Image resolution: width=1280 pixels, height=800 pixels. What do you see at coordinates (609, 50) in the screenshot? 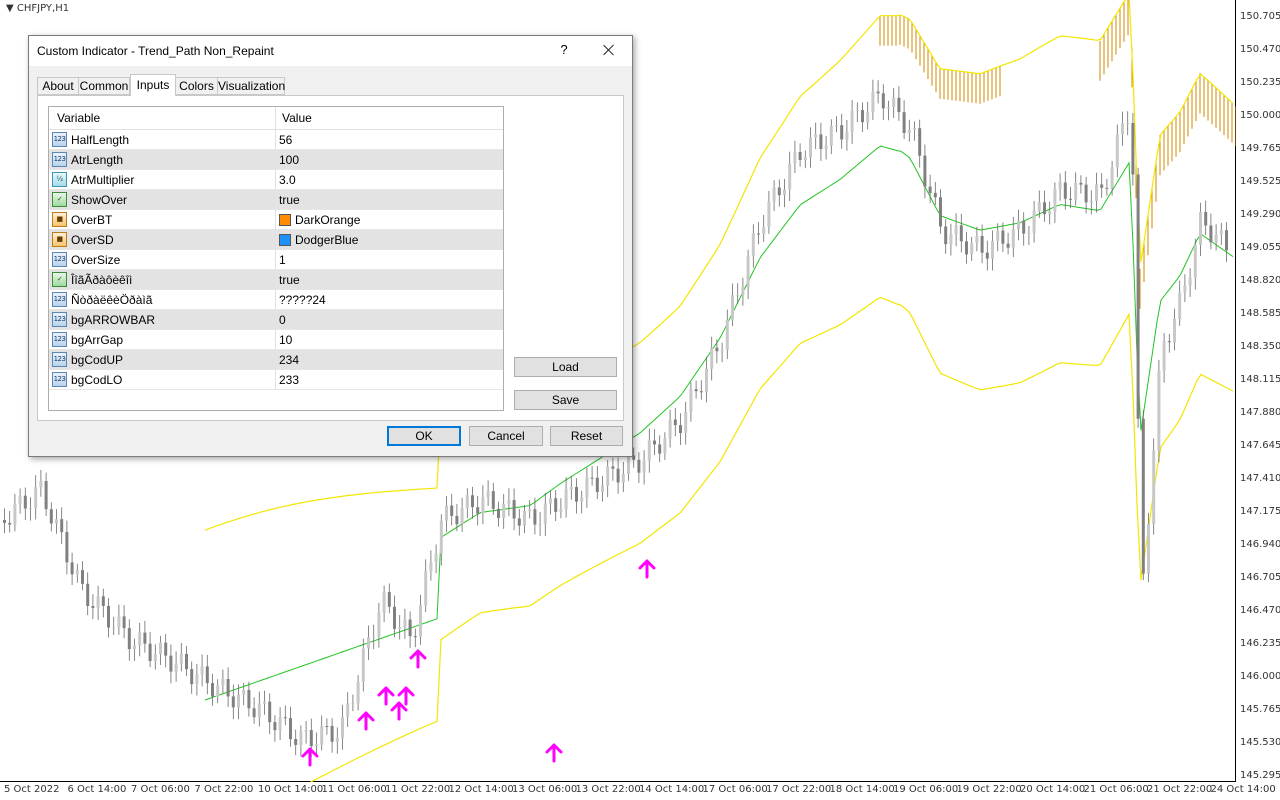
I see `close-icon` at bounding box center [609, 50].